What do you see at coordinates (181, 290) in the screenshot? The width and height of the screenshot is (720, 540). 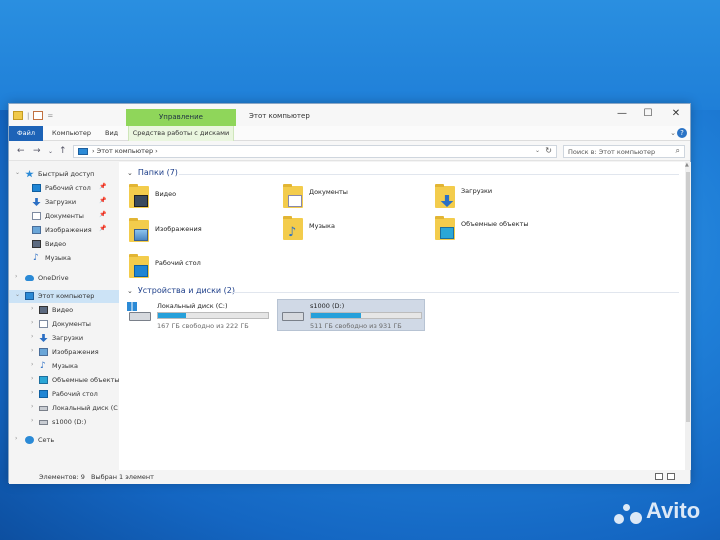 I see `devices-section-header: ⌄ Устройства и диски (2)` at bounding box center [181, 290].